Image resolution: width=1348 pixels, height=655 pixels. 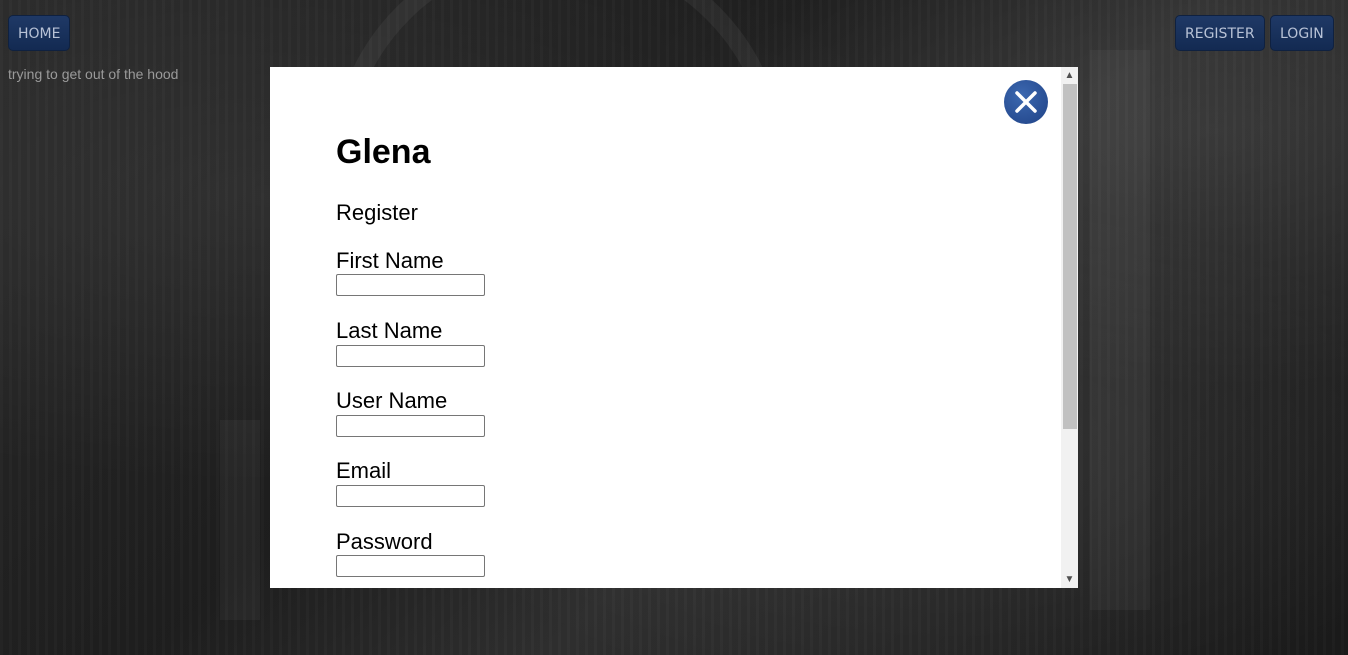 I want to click on register-button: REGISTER, so click(x=1220, y=33).